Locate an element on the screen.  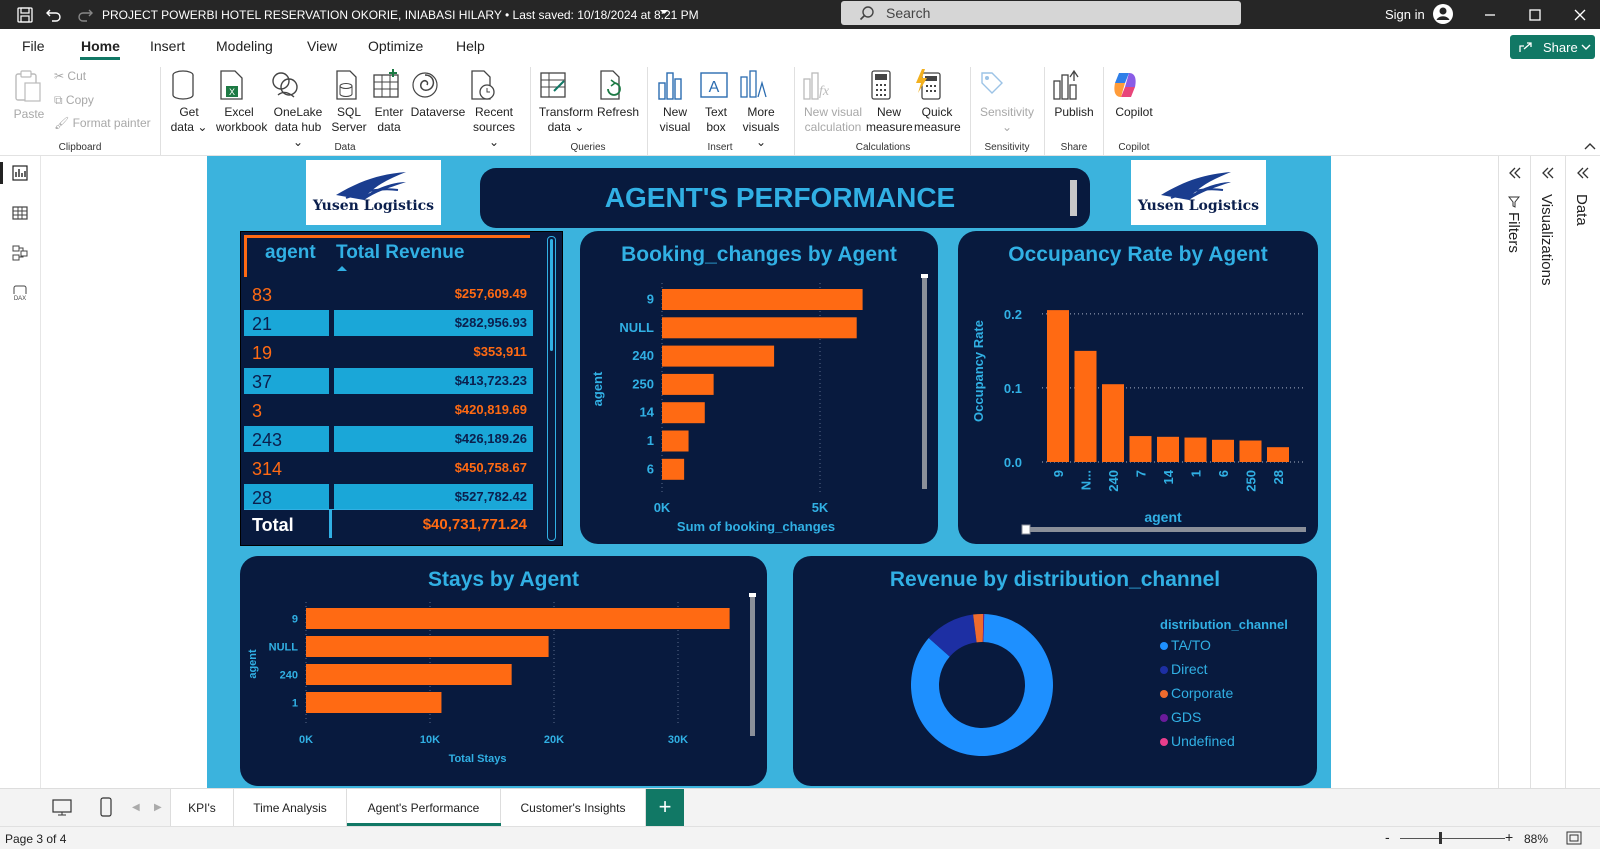
table-scrollbar is located at coordinates (551, 388).